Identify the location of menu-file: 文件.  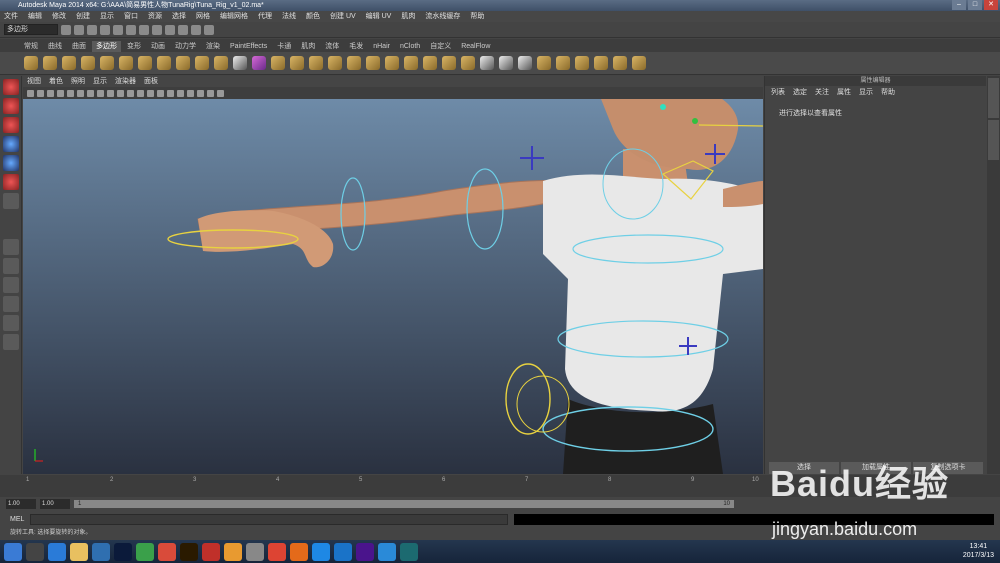
(11, 16).